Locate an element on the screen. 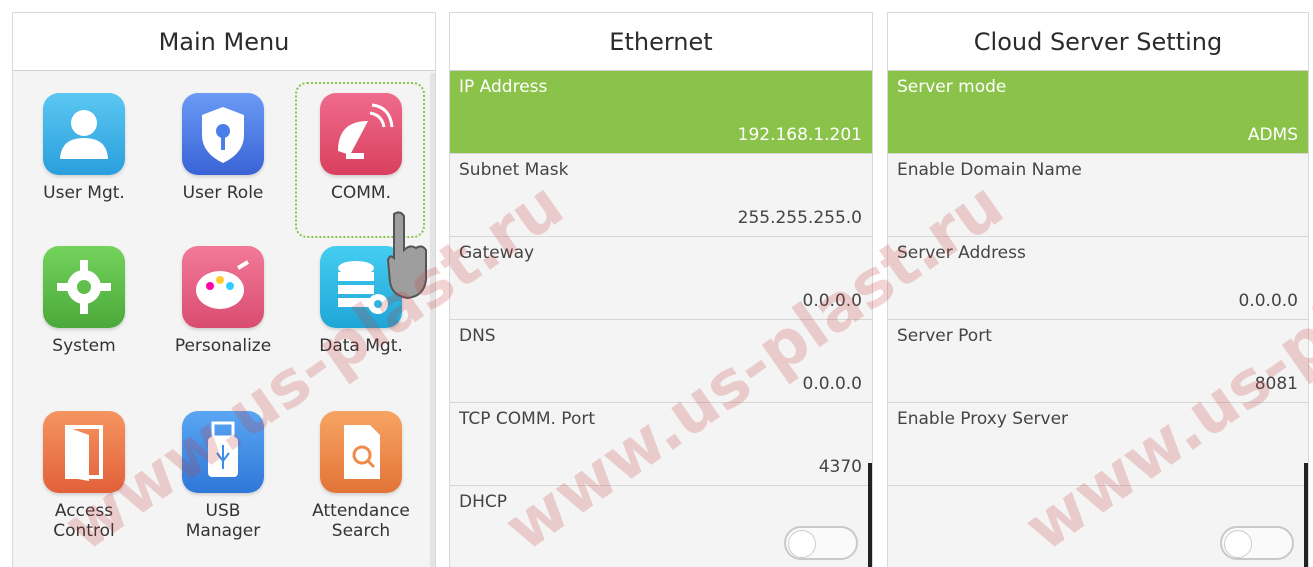 The image size is (1313, 567). menu-item-label: Access Control is located at coordinates (84, 521).